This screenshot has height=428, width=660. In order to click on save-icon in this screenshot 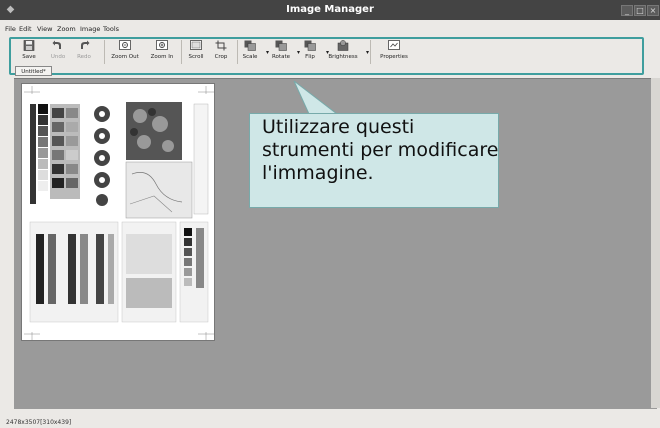, I will do `click(29, 45)`.